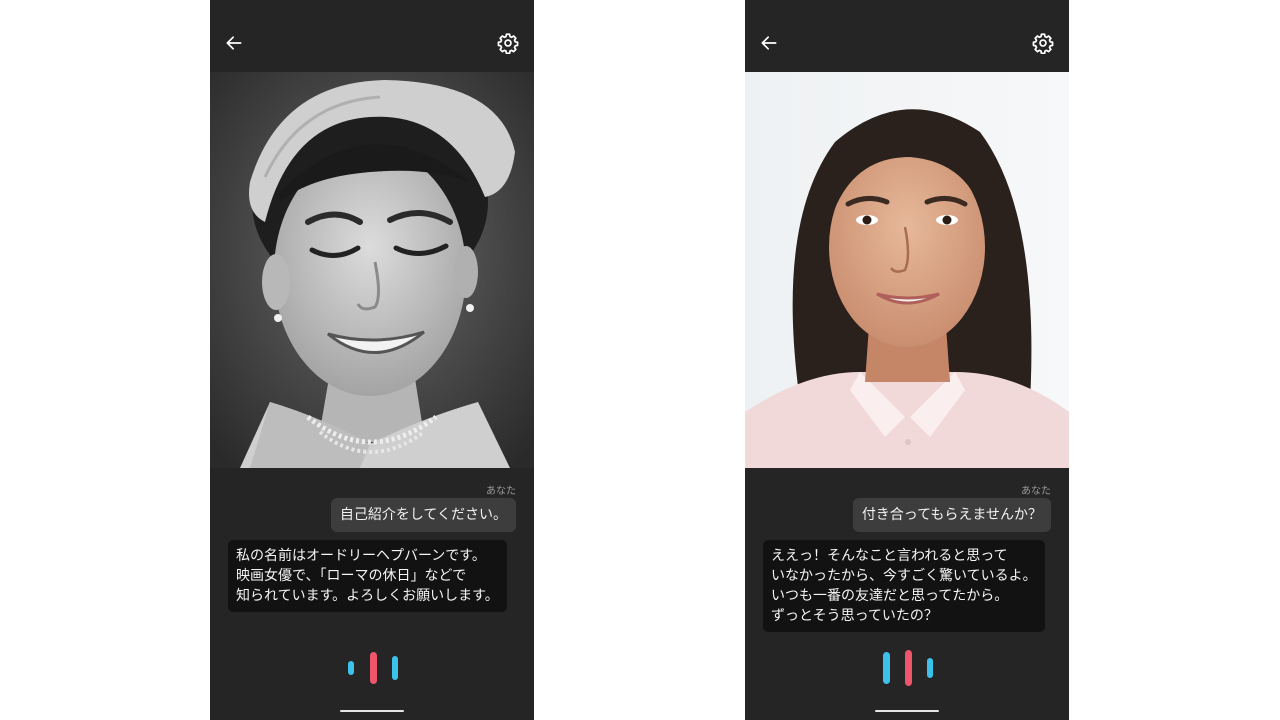 The height and width of the screenshot is (720, 1280). I want to click on ai-message-line: いつも一番の友達だと思ってたから。, so click(890, 596).